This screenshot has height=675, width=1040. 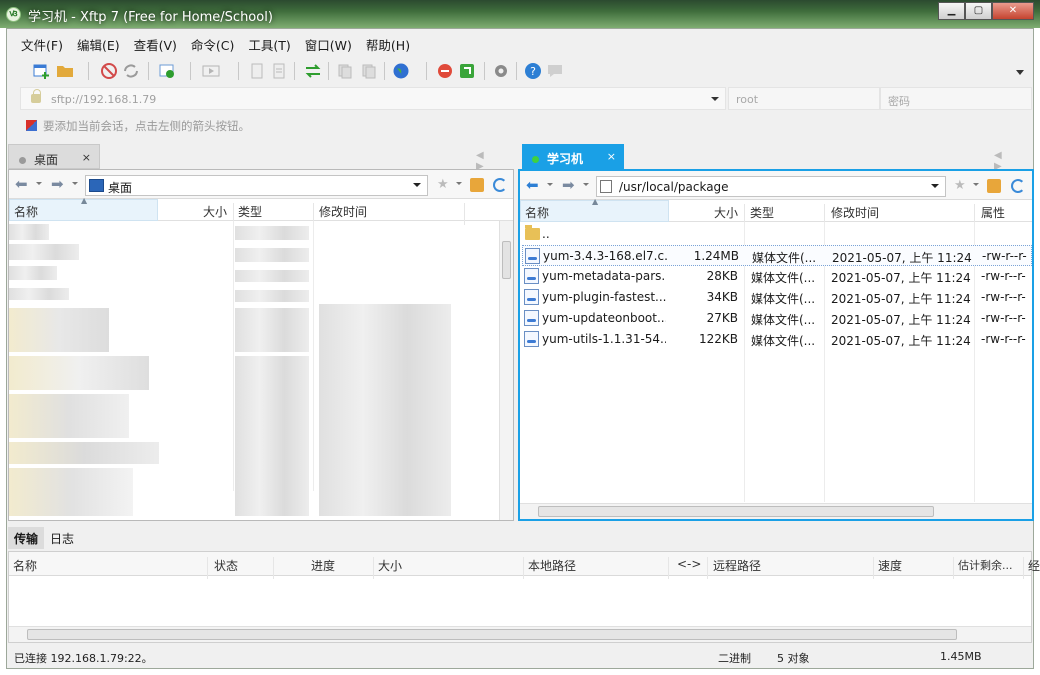 What do you see at coordinates (552, 565) in the screenshot?
I see `col-local-path: 本地路径` at bounding box center [552, 565].